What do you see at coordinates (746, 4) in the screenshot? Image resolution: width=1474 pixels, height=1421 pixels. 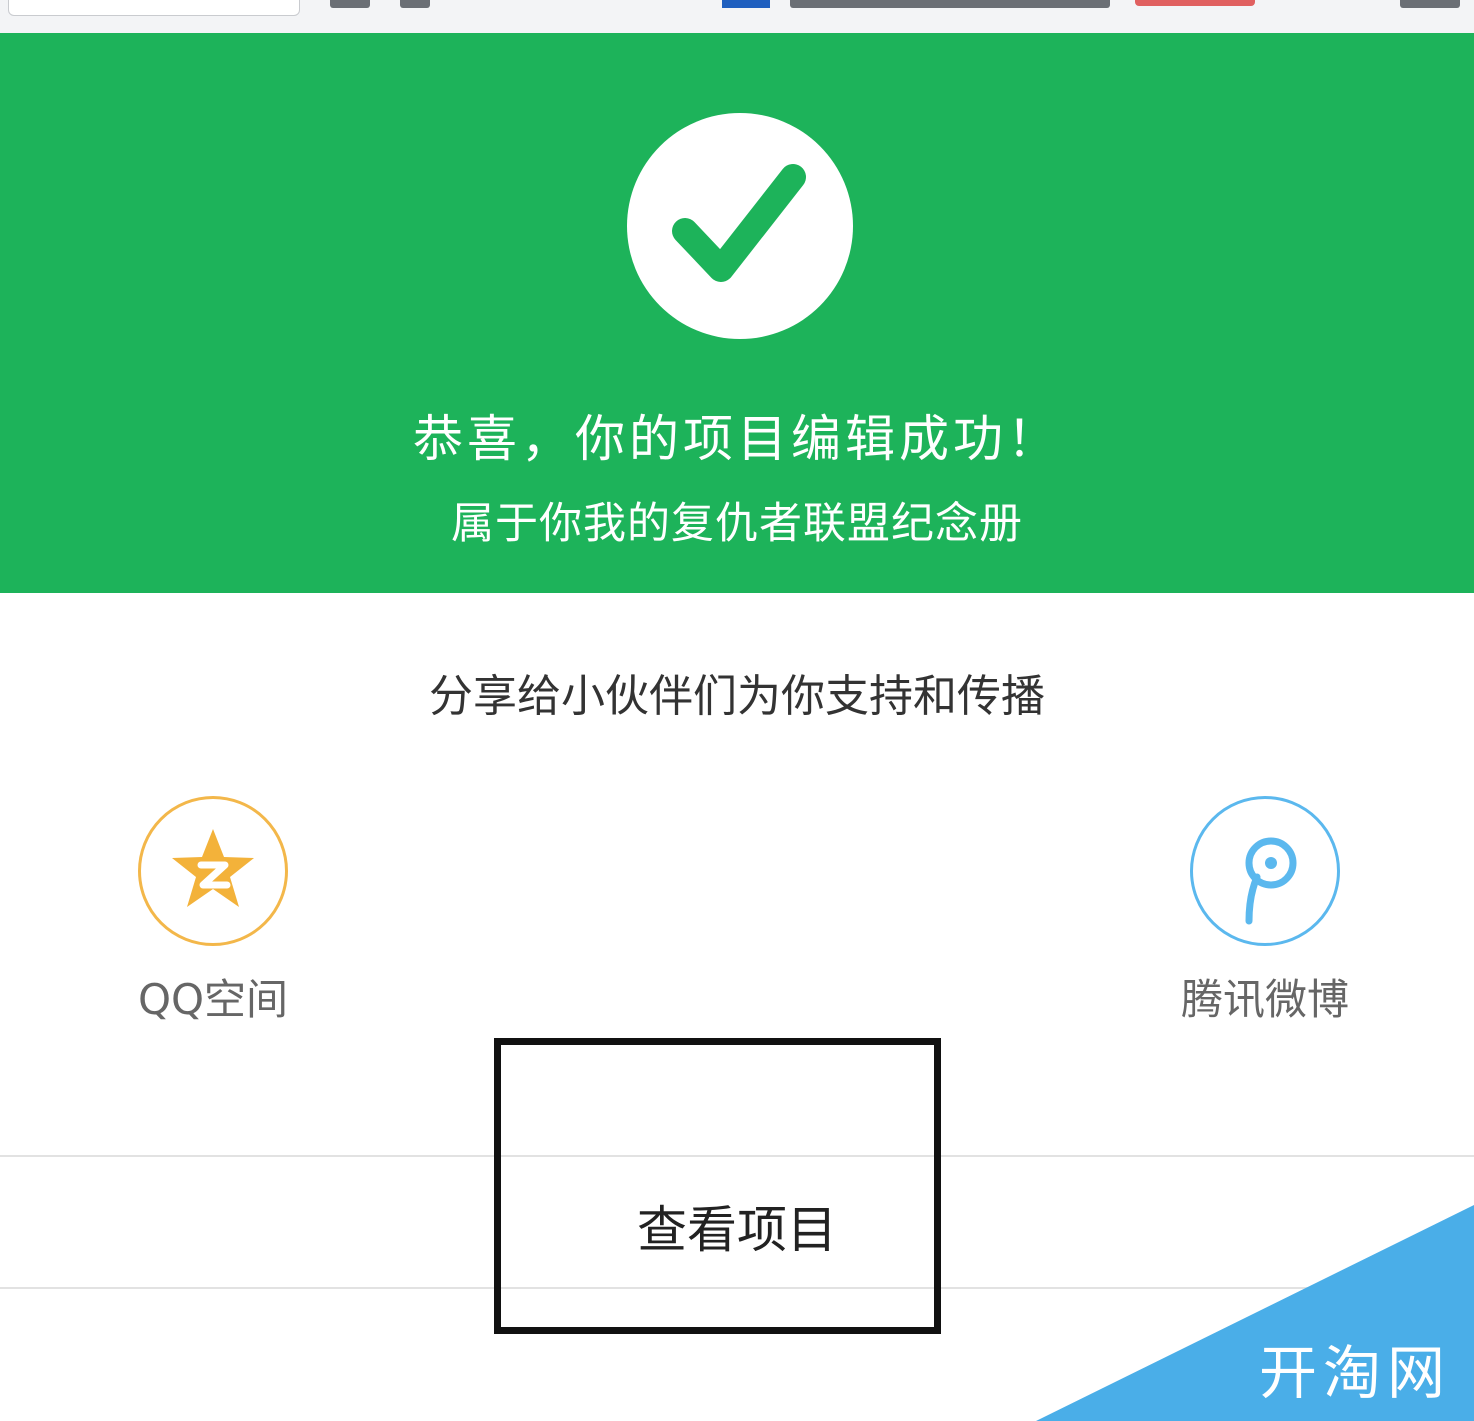 I see `site-favicon-icon` at bounding box center [746, 4].